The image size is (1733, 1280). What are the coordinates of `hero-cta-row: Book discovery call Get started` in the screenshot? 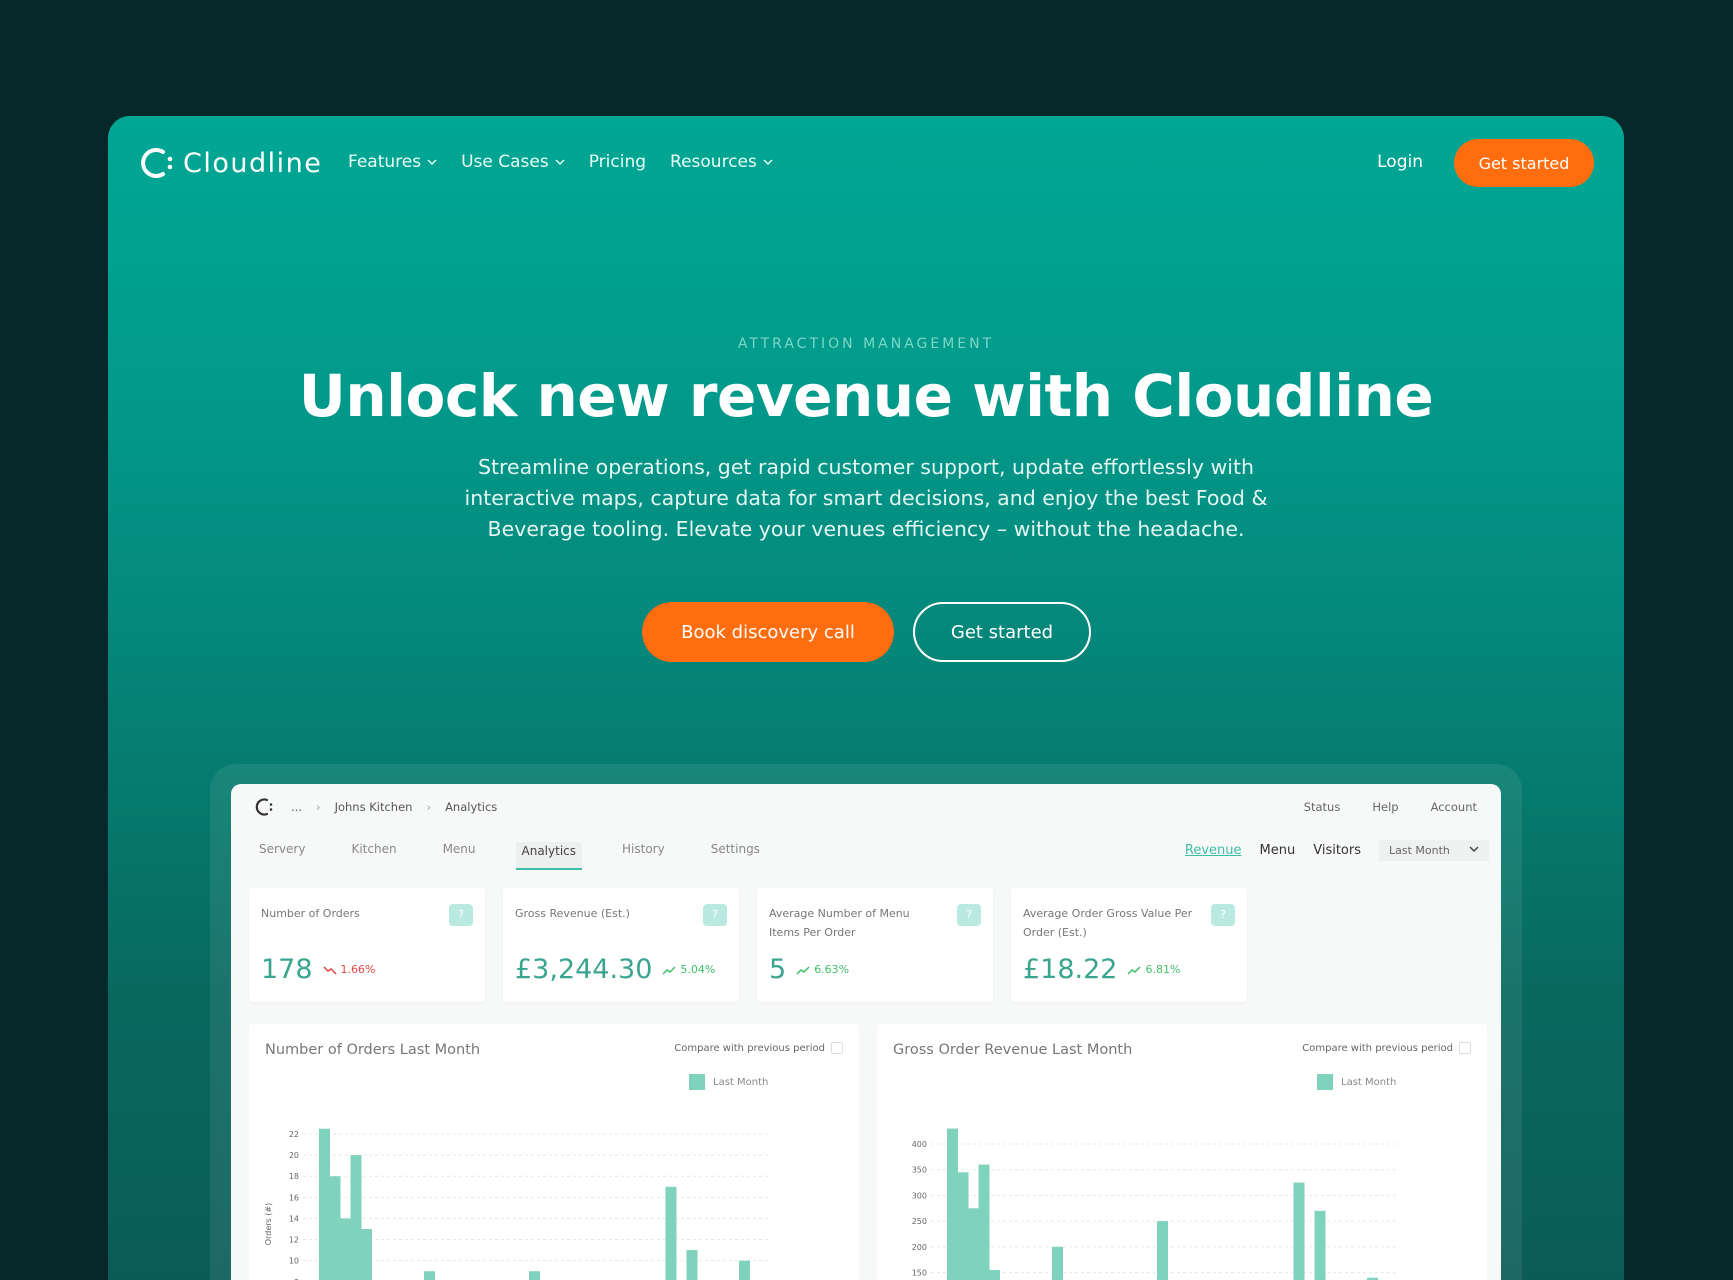 It's located at (866, 632).